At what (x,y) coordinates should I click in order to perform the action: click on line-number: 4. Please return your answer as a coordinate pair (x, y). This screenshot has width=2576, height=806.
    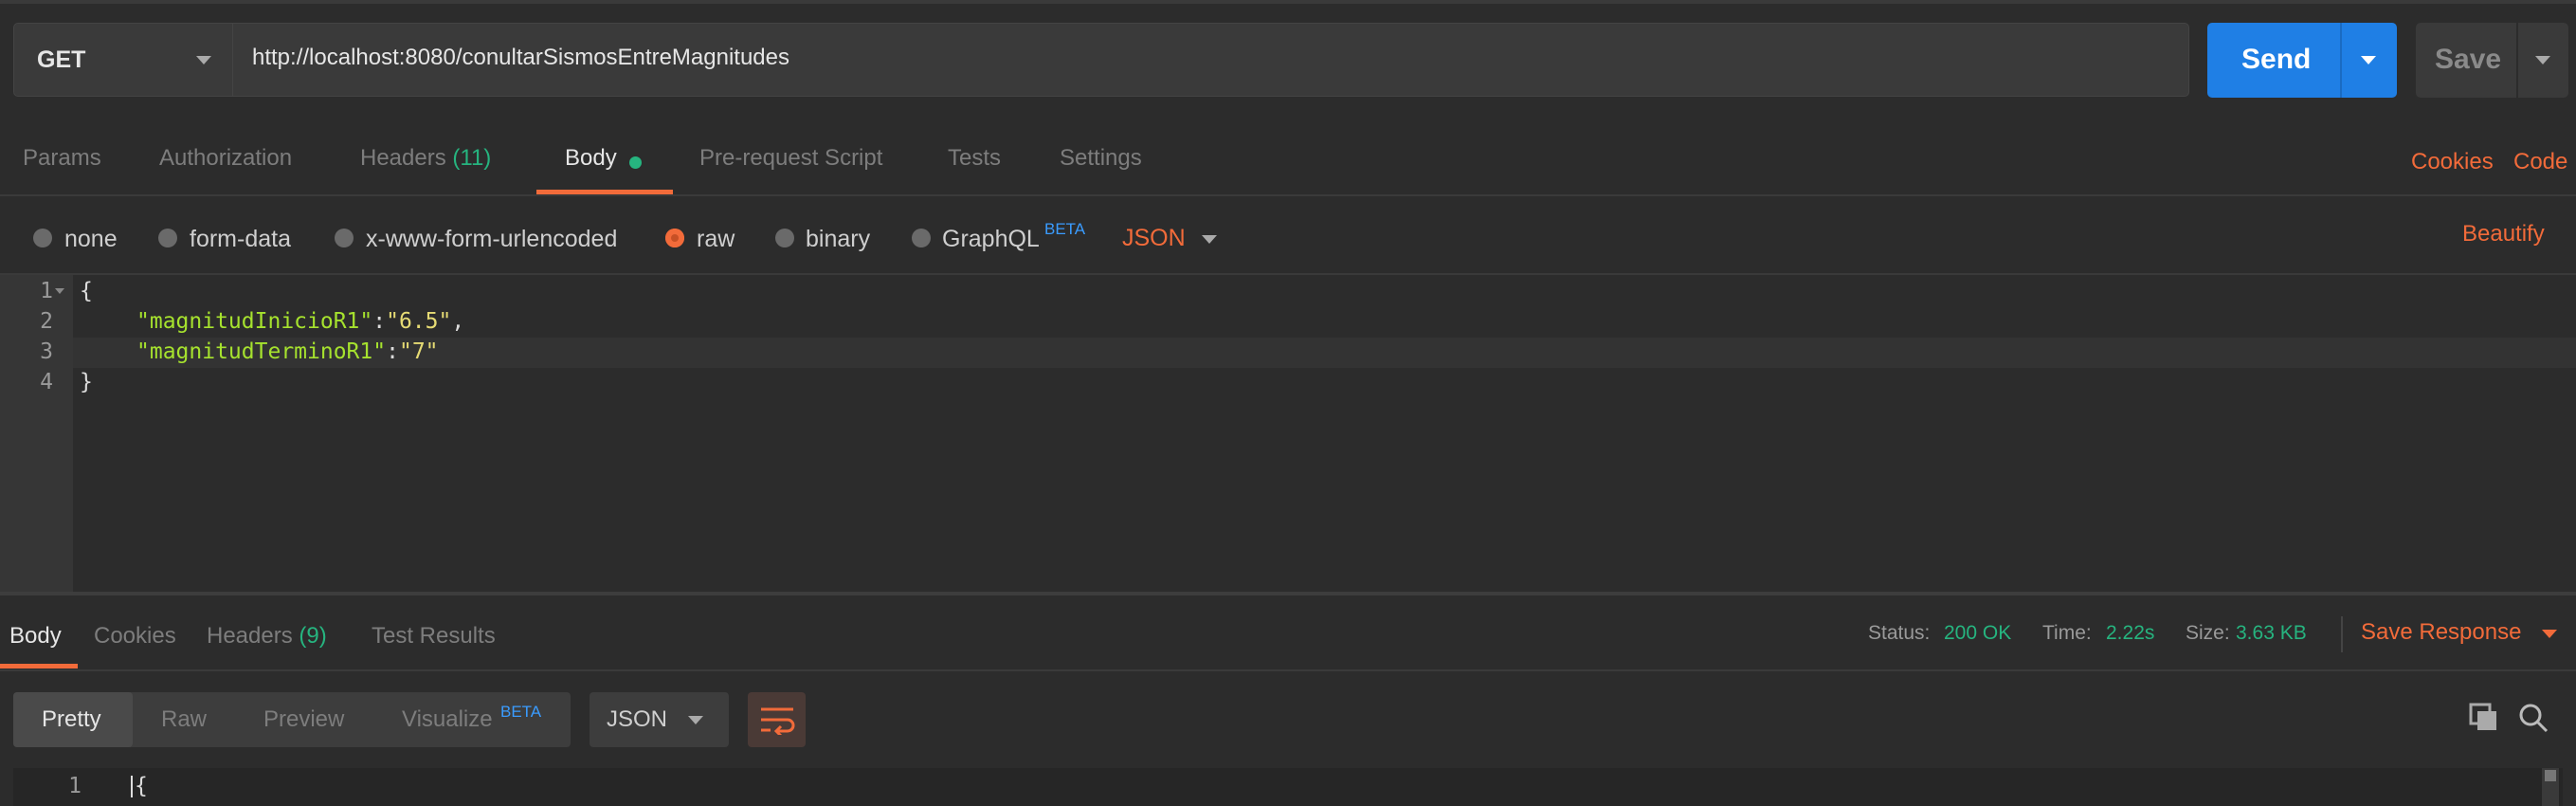
    Looking at the image, I should click on (46, 382).